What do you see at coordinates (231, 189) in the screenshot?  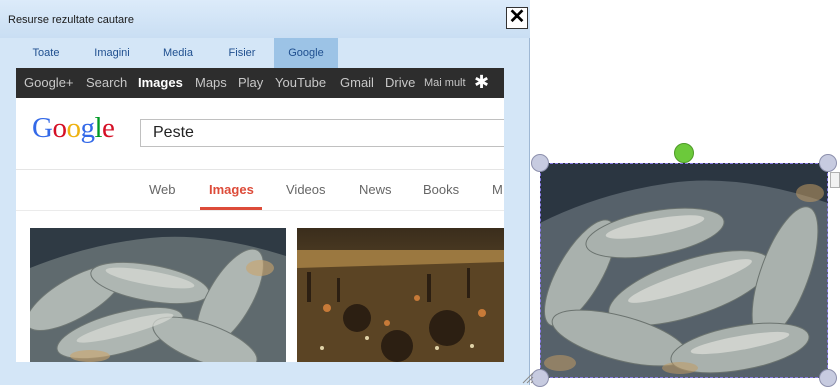 I see `subnav-images: Images` at bounding box center [231, 189].